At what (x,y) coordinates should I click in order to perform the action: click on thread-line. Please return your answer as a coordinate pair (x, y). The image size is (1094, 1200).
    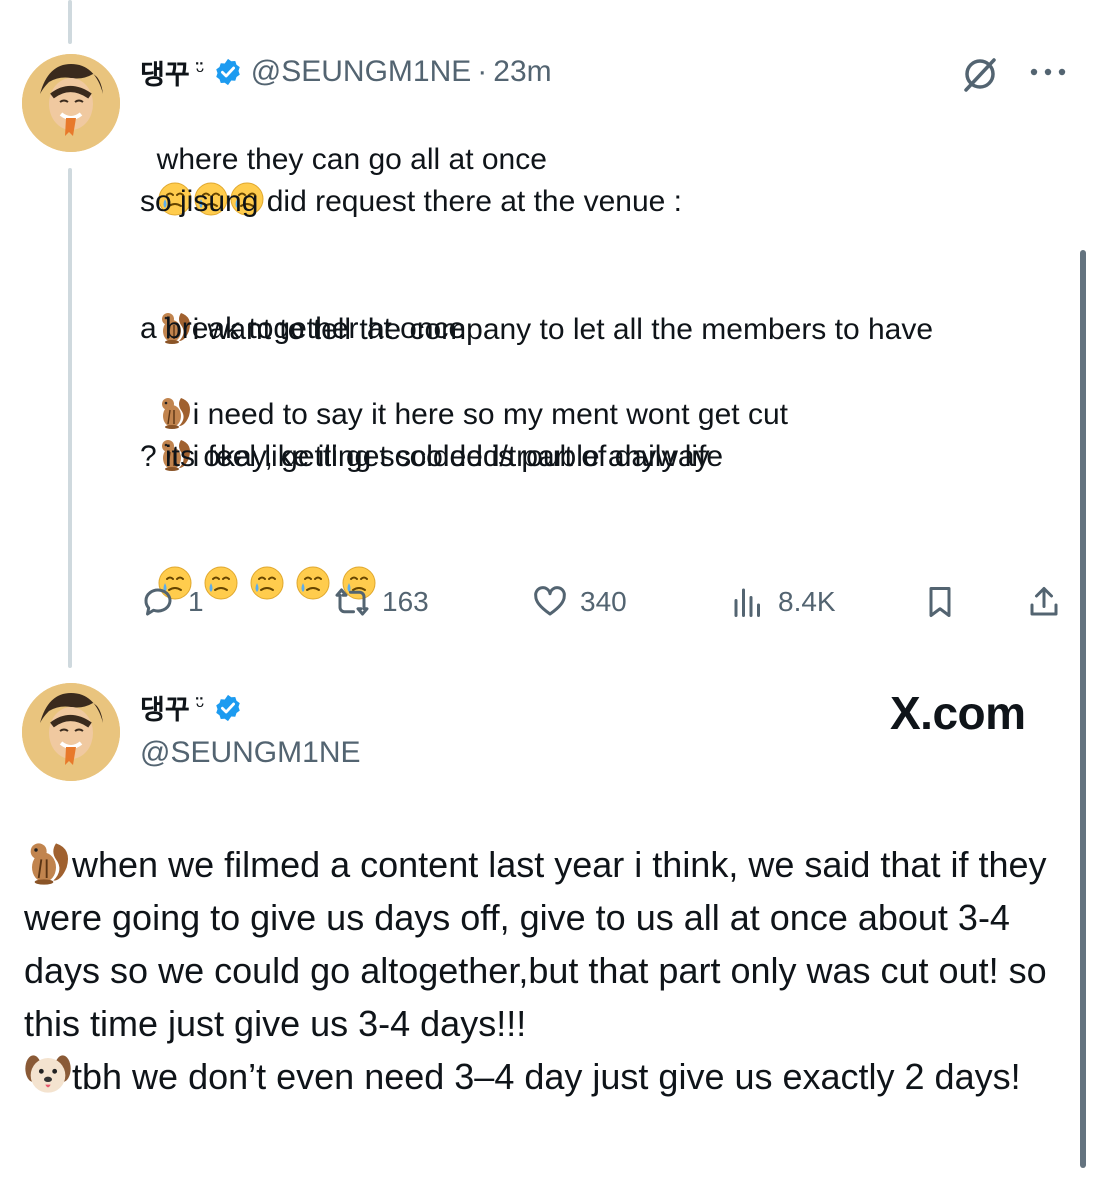
    Looking at the image, I should click on (70, 418).